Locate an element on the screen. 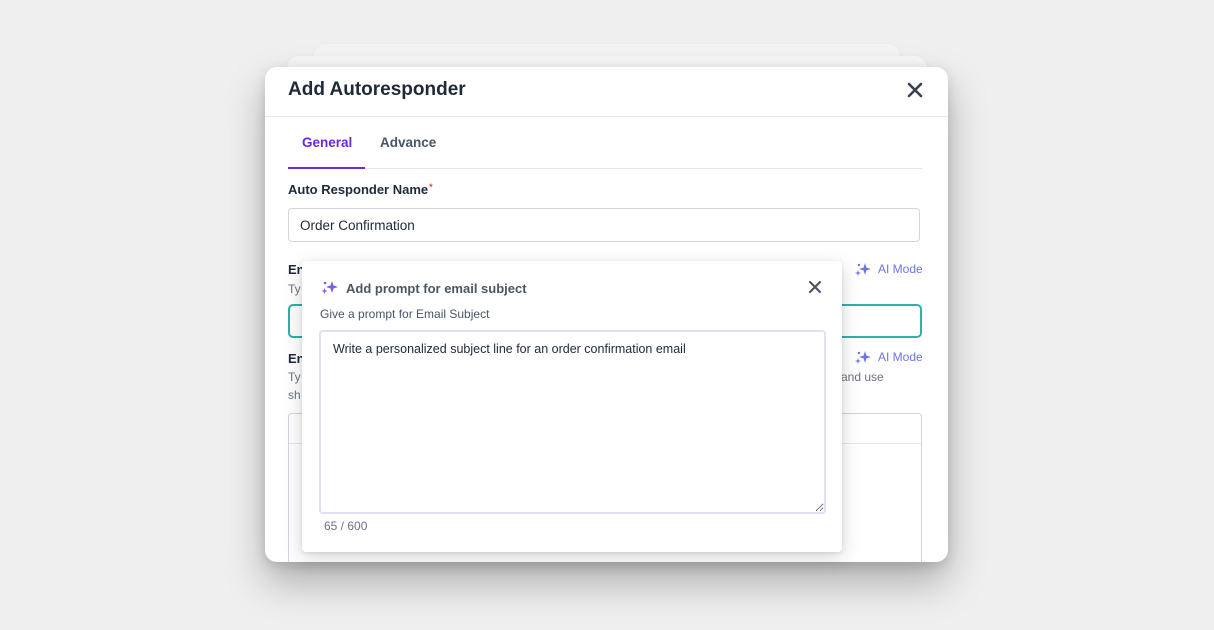 Image resolution: width=1214 pixels, height=630 pixels. subject-ai-mode-button: AI Mode is located at coordinates (888, 269).